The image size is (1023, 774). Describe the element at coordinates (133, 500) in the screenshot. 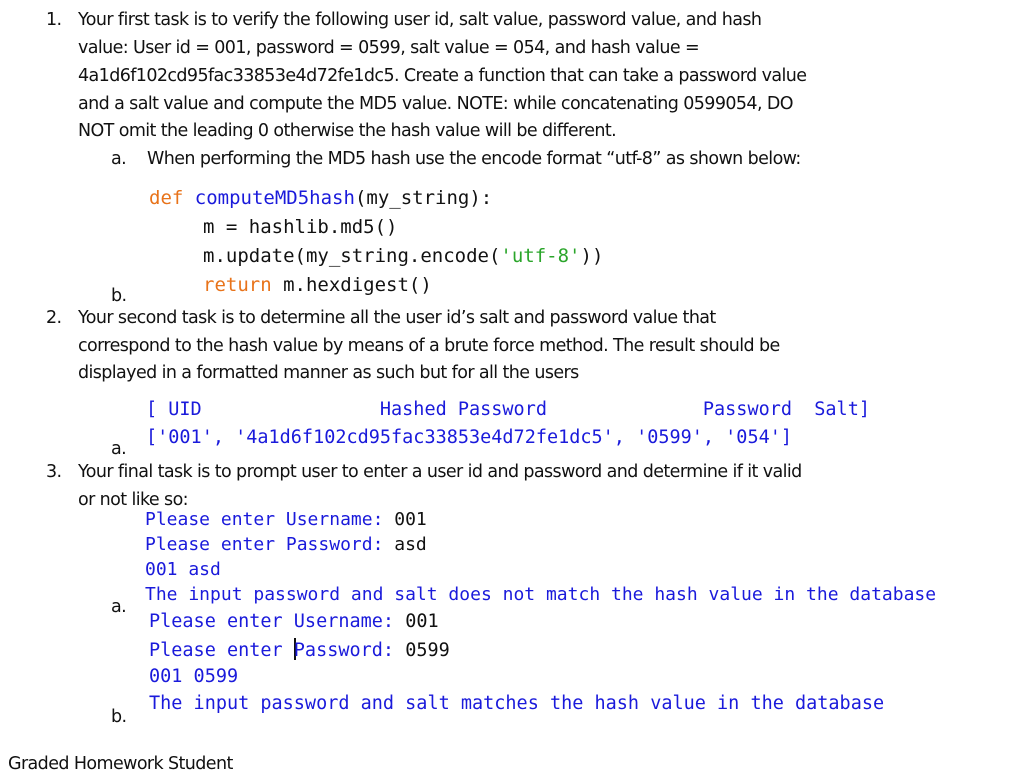

I see `task-3-line: or not like so:` at that location.